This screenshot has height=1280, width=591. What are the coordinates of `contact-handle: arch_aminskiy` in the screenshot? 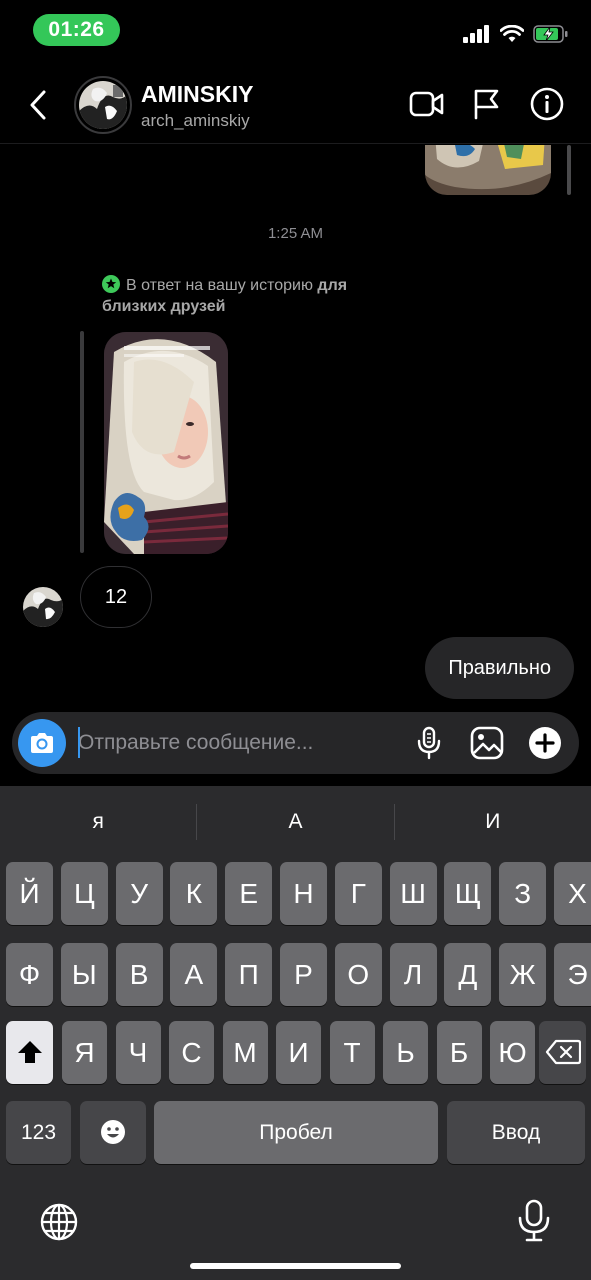 It's located at (195, 121).